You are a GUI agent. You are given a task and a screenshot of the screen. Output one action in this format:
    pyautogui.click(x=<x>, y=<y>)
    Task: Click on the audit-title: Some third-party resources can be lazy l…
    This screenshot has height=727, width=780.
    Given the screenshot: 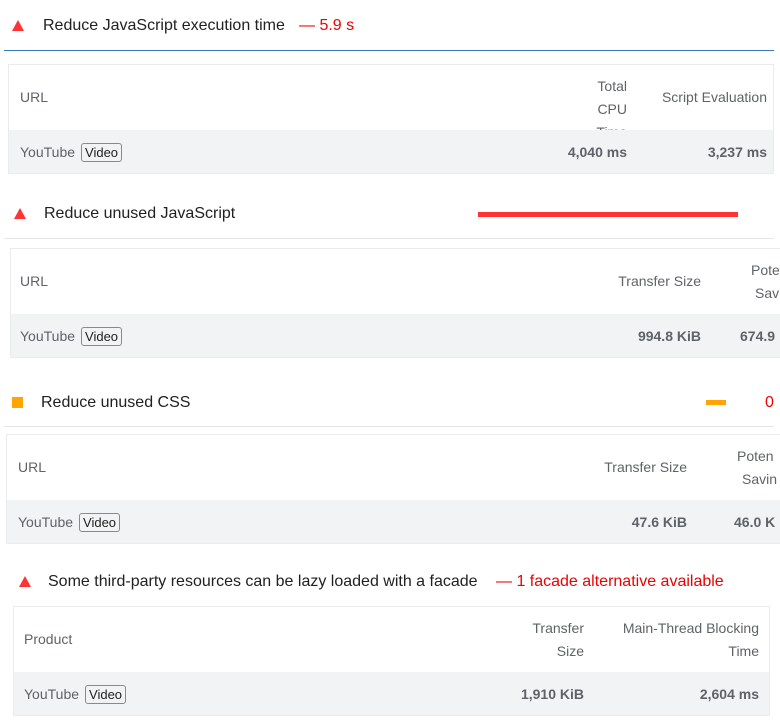 What is the action you would take?
    pyautogui.click(x=263, y=581)
    